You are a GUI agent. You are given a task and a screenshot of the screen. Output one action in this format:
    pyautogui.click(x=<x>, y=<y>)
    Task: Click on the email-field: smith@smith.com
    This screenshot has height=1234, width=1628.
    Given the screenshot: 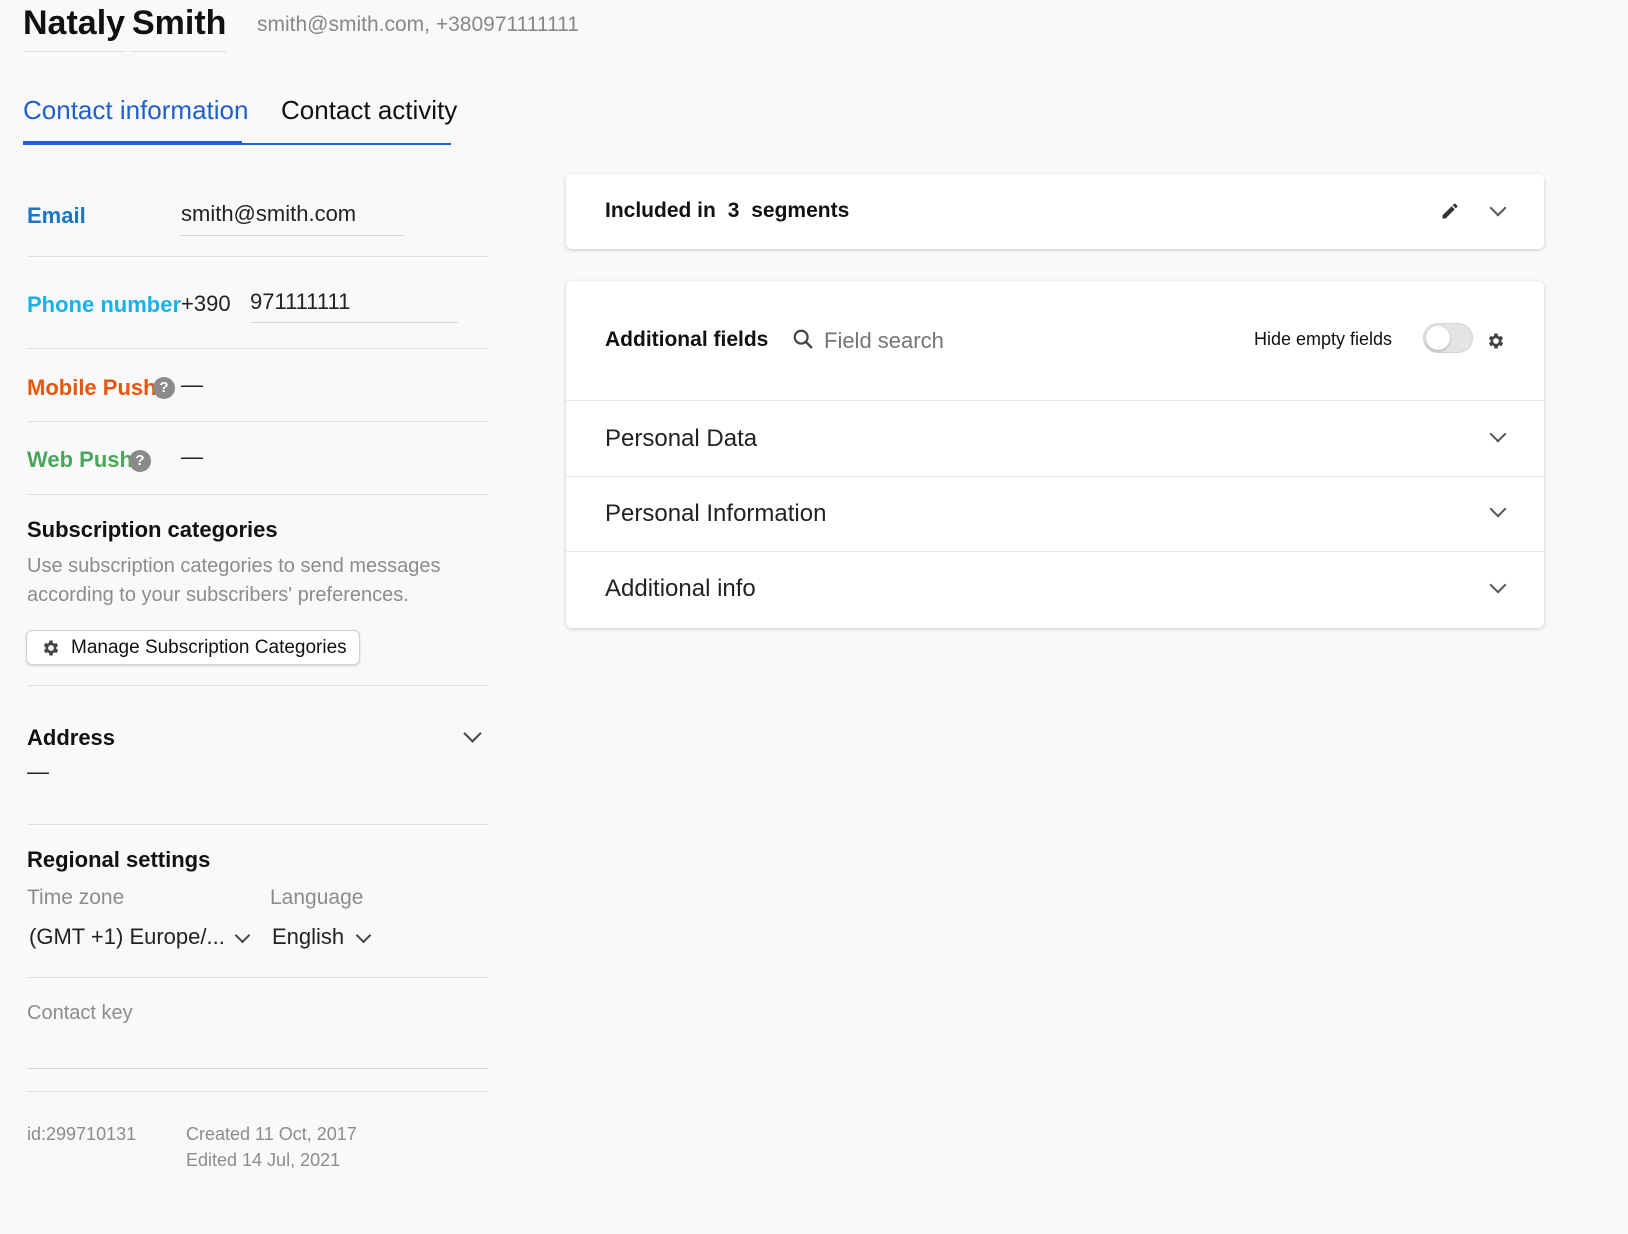 What is the action you would take?
    pyautogui.click(x=268, y=214)
    